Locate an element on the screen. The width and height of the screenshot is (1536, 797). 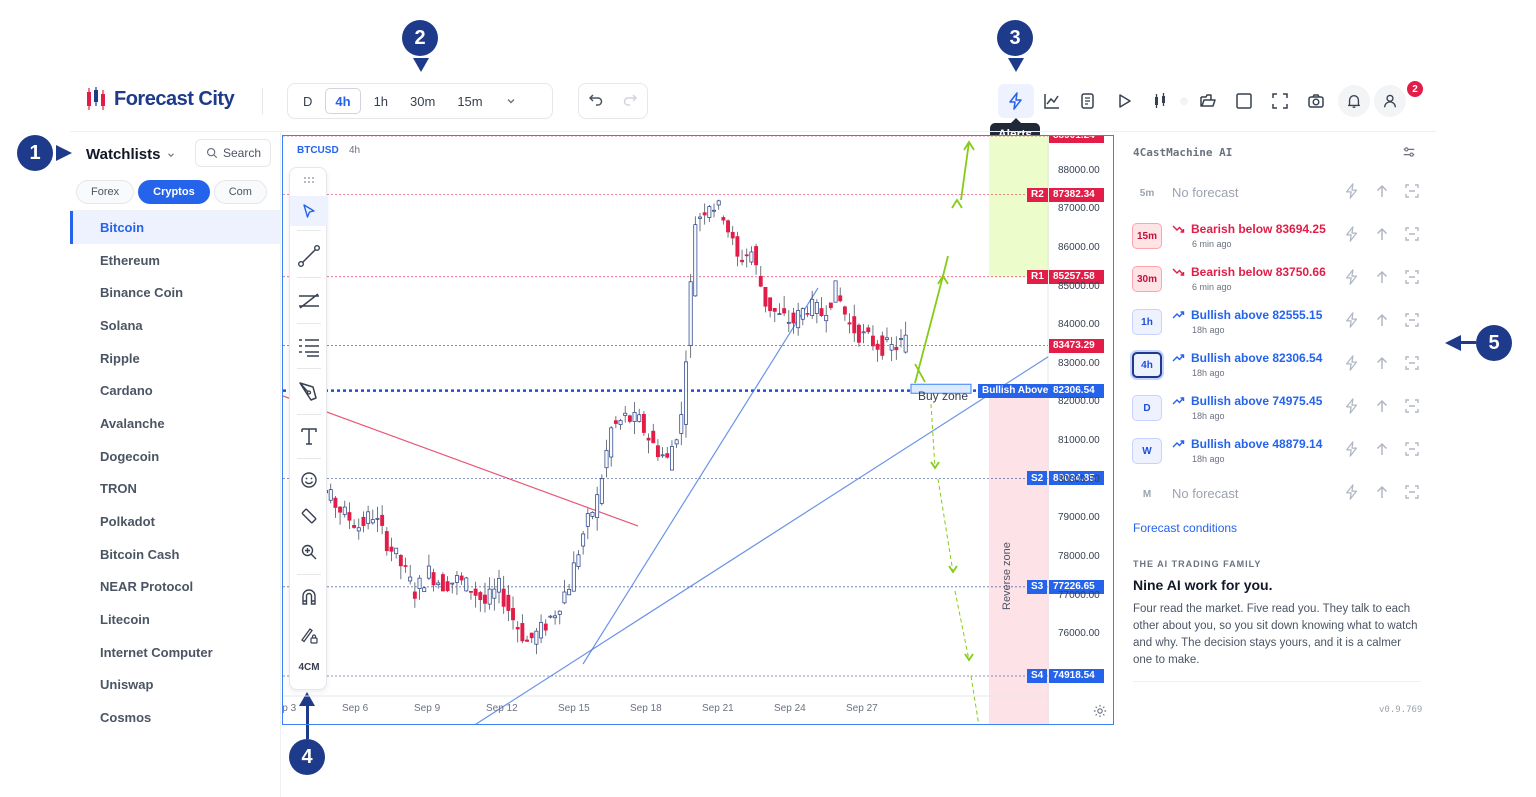
ruler-tool is located at coordinates (309, 516).